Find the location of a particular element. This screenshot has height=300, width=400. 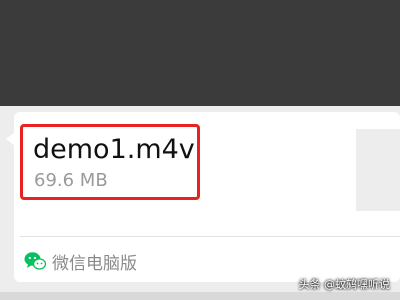

source-label: 微信电脑版 is located at coordinates (94, 263).